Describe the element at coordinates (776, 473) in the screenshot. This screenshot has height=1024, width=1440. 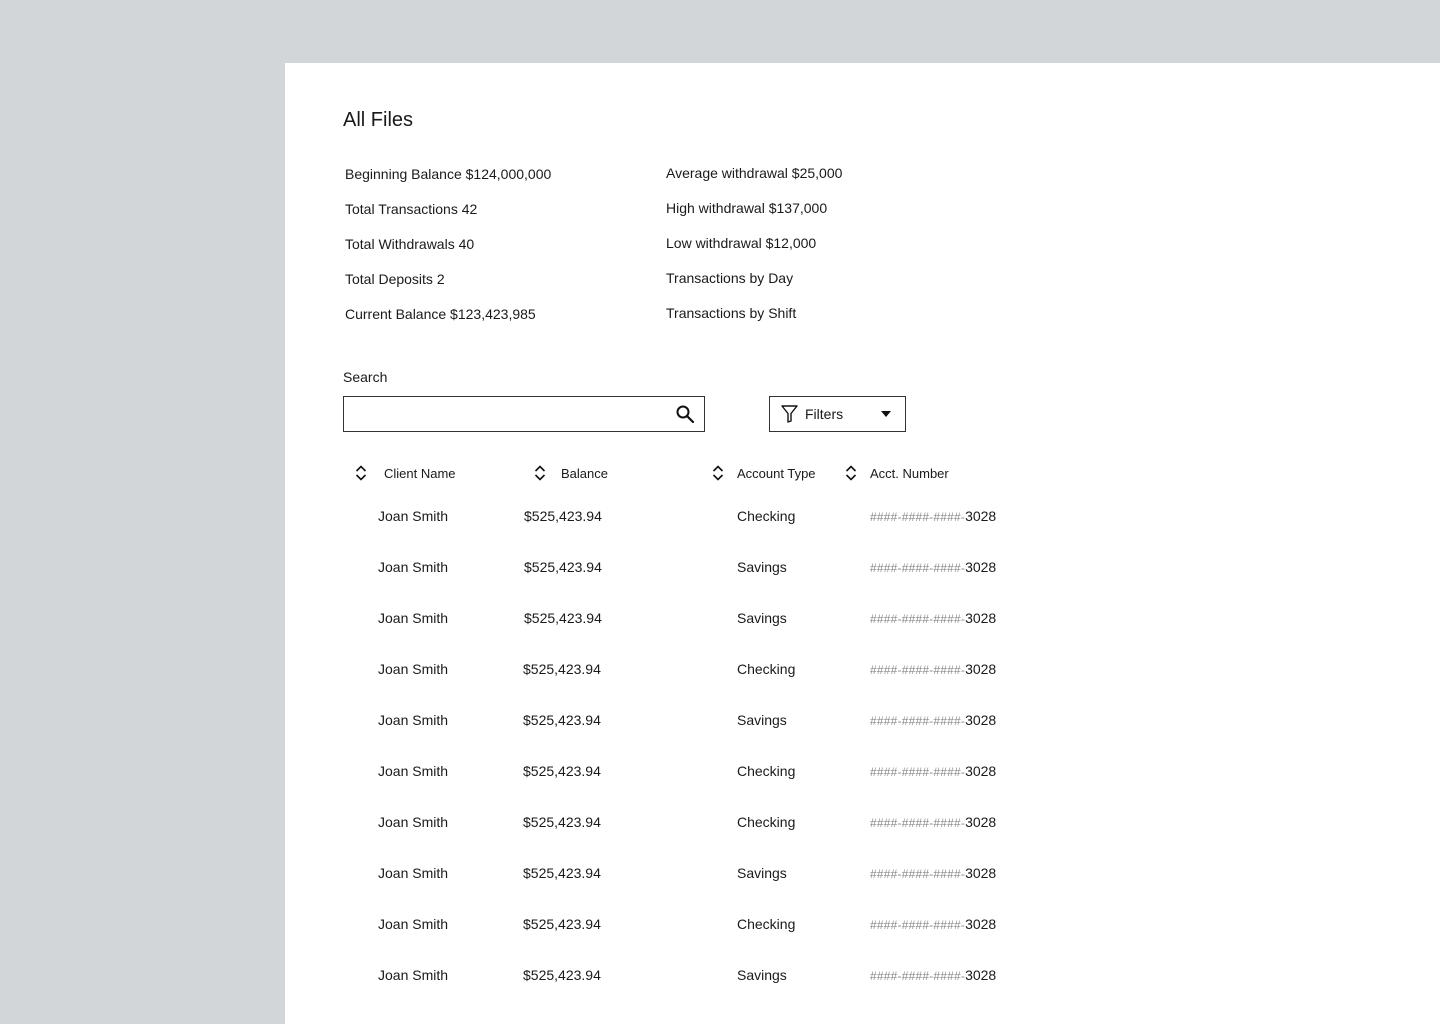
I see `column-header-account-type: Account Type` at that location.